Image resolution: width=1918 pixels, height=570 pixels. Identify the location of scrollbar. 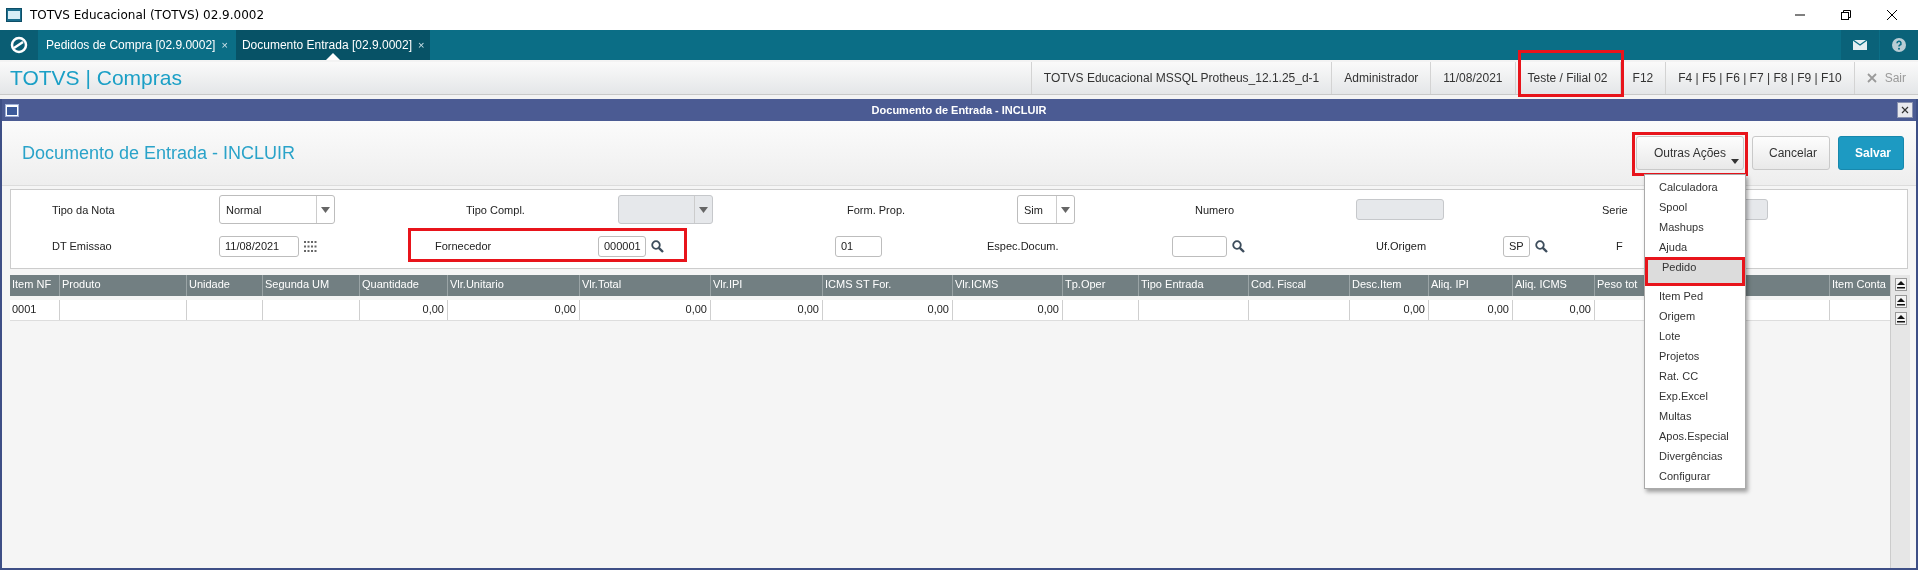
(1900, 421).